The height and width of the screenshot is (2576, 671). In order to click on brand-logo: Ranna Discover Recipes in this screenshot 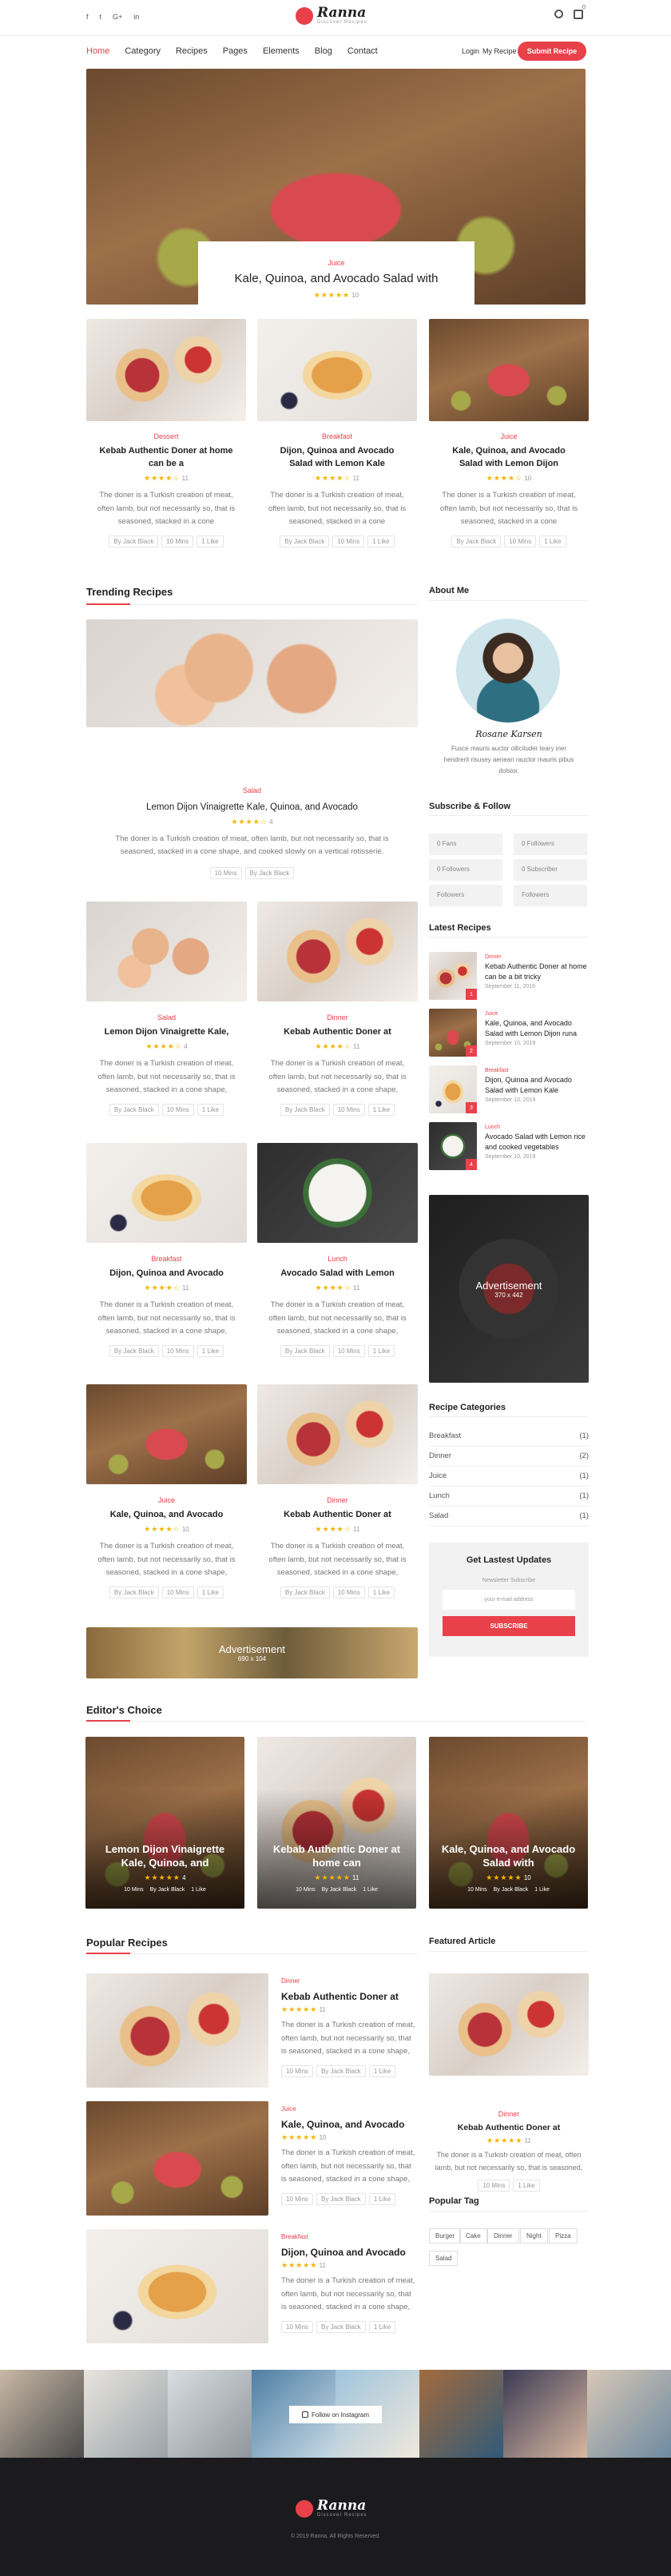, I will do `click(331, 15)`.